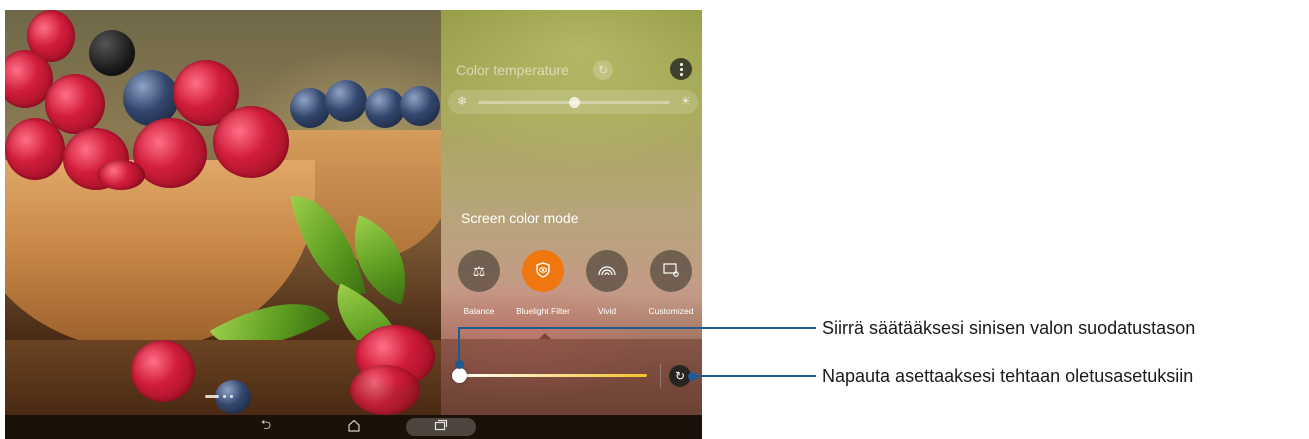 This screenshot has width=1309, height=439. I want to click on navigation-bar: ⮌, so click(353, 427).